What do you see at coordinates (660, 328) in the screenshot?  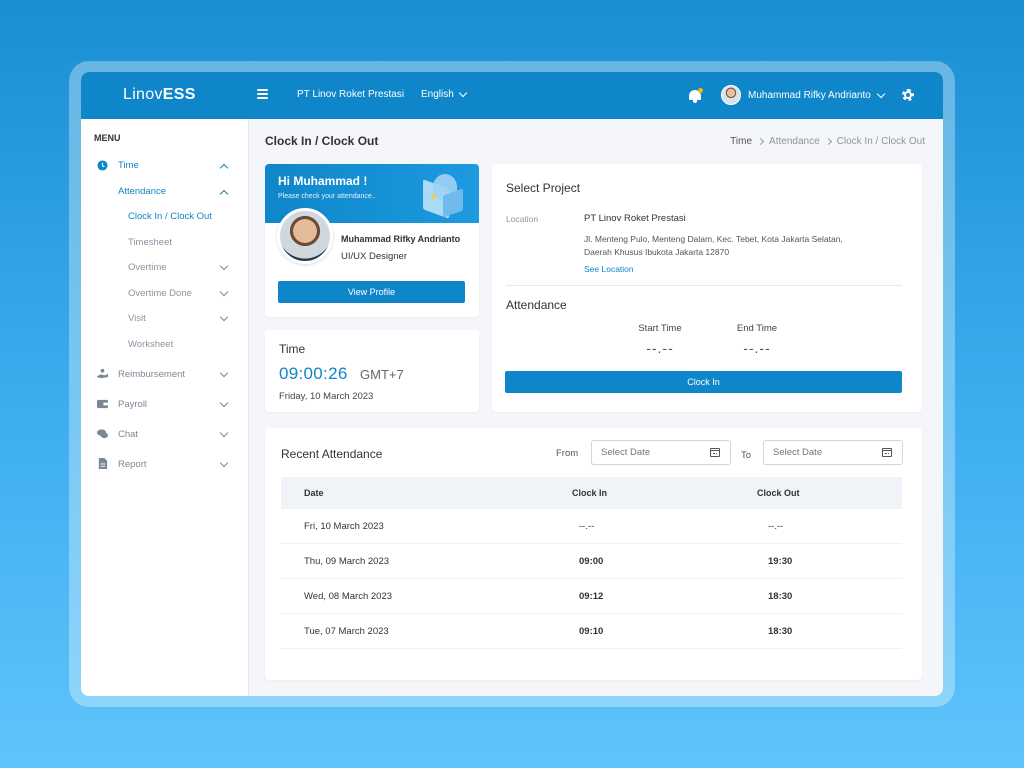 I see `start-time-label: Start Time` at bounding box center [660, 328].